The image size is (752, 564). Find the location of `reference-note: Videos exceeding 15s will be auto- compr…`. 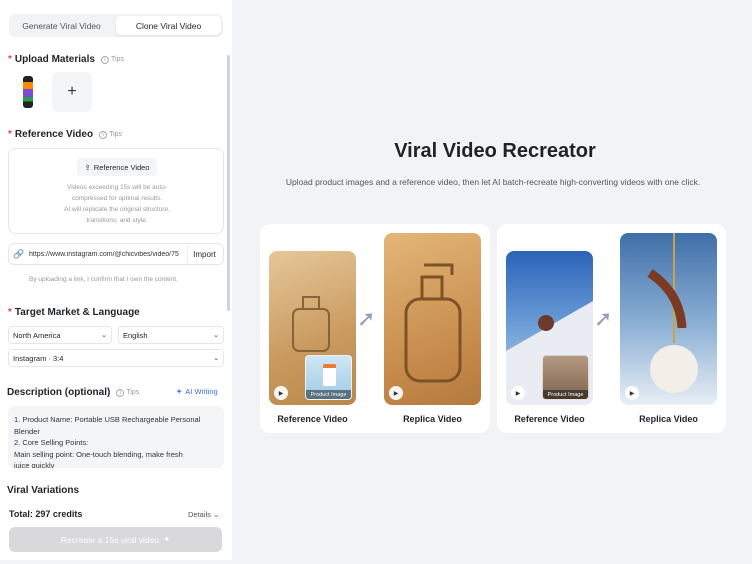

reference-note: Videos exceeding 15s will be auto- compr… is located at coordinates (117, 204).